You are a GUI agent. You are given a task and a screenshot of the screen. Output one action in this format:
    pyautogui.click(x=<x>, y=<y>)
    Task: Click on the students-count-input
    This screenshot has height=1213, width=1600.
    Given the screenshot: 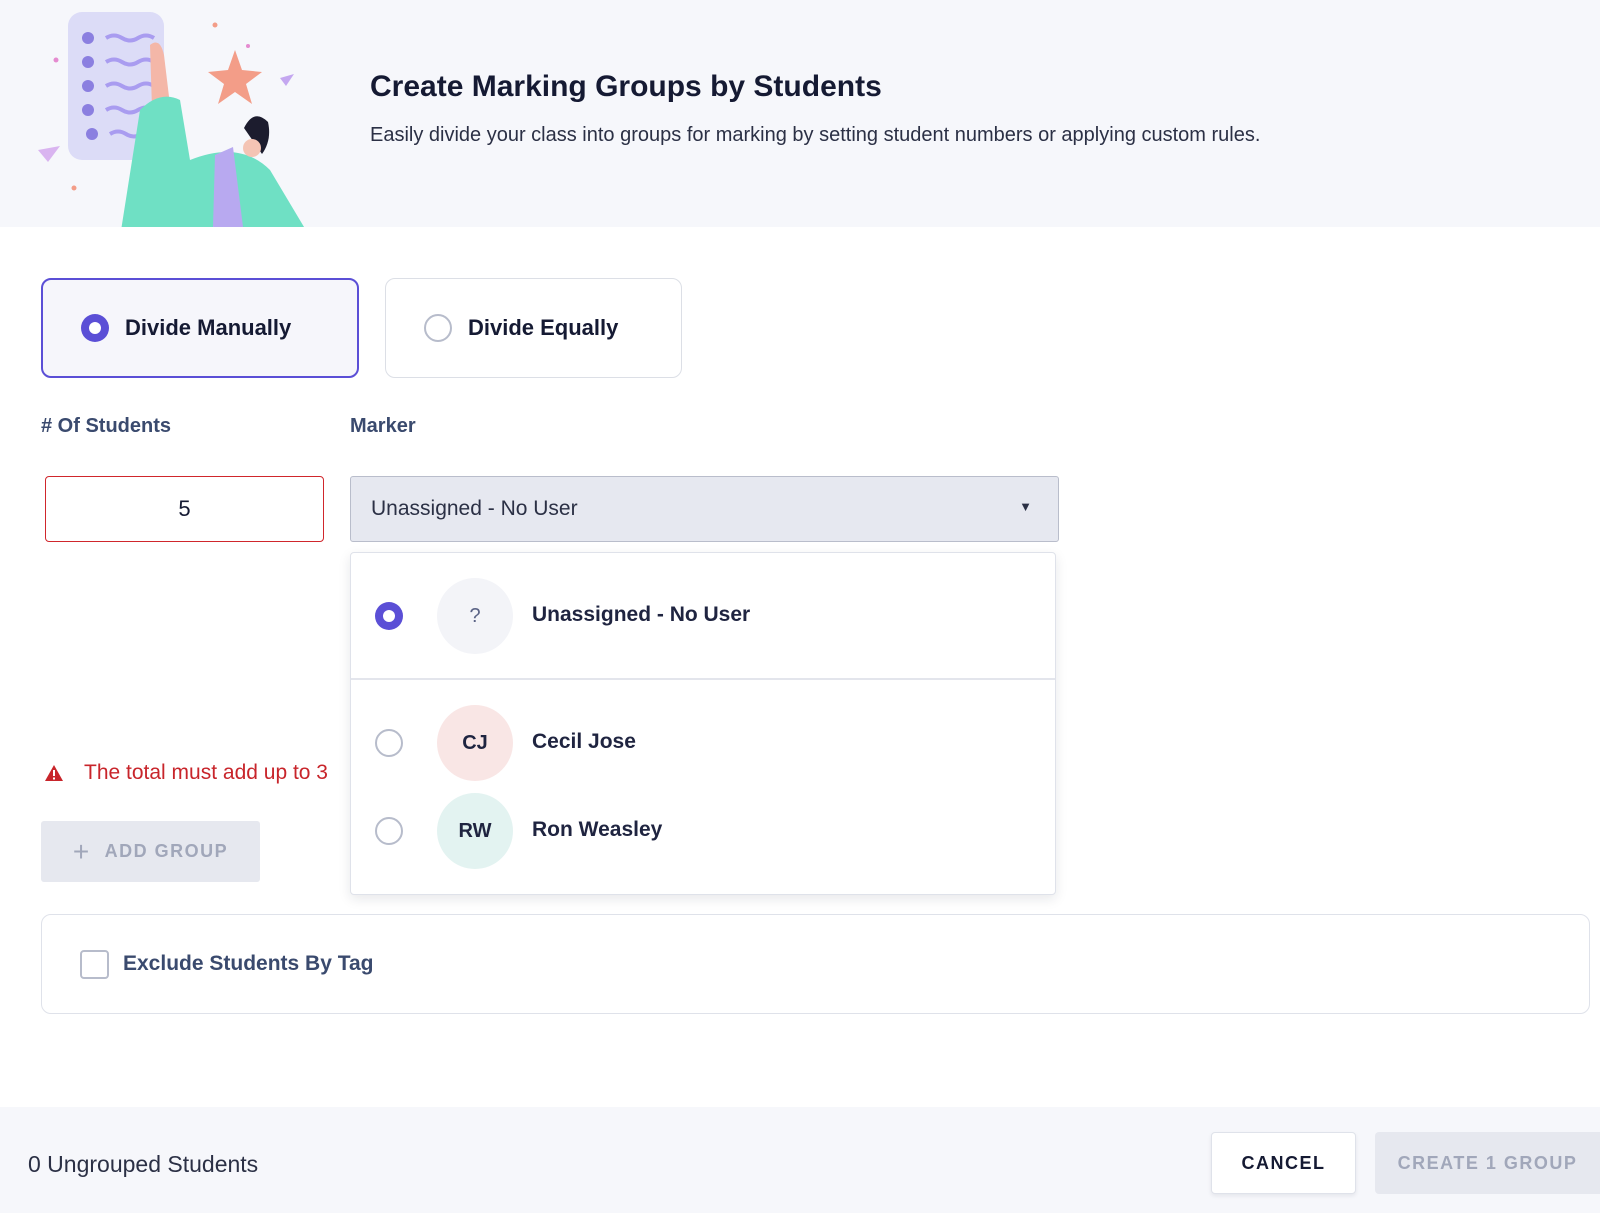 What is the action you would take?
    pyautogui.click(x=184, y=509)
    